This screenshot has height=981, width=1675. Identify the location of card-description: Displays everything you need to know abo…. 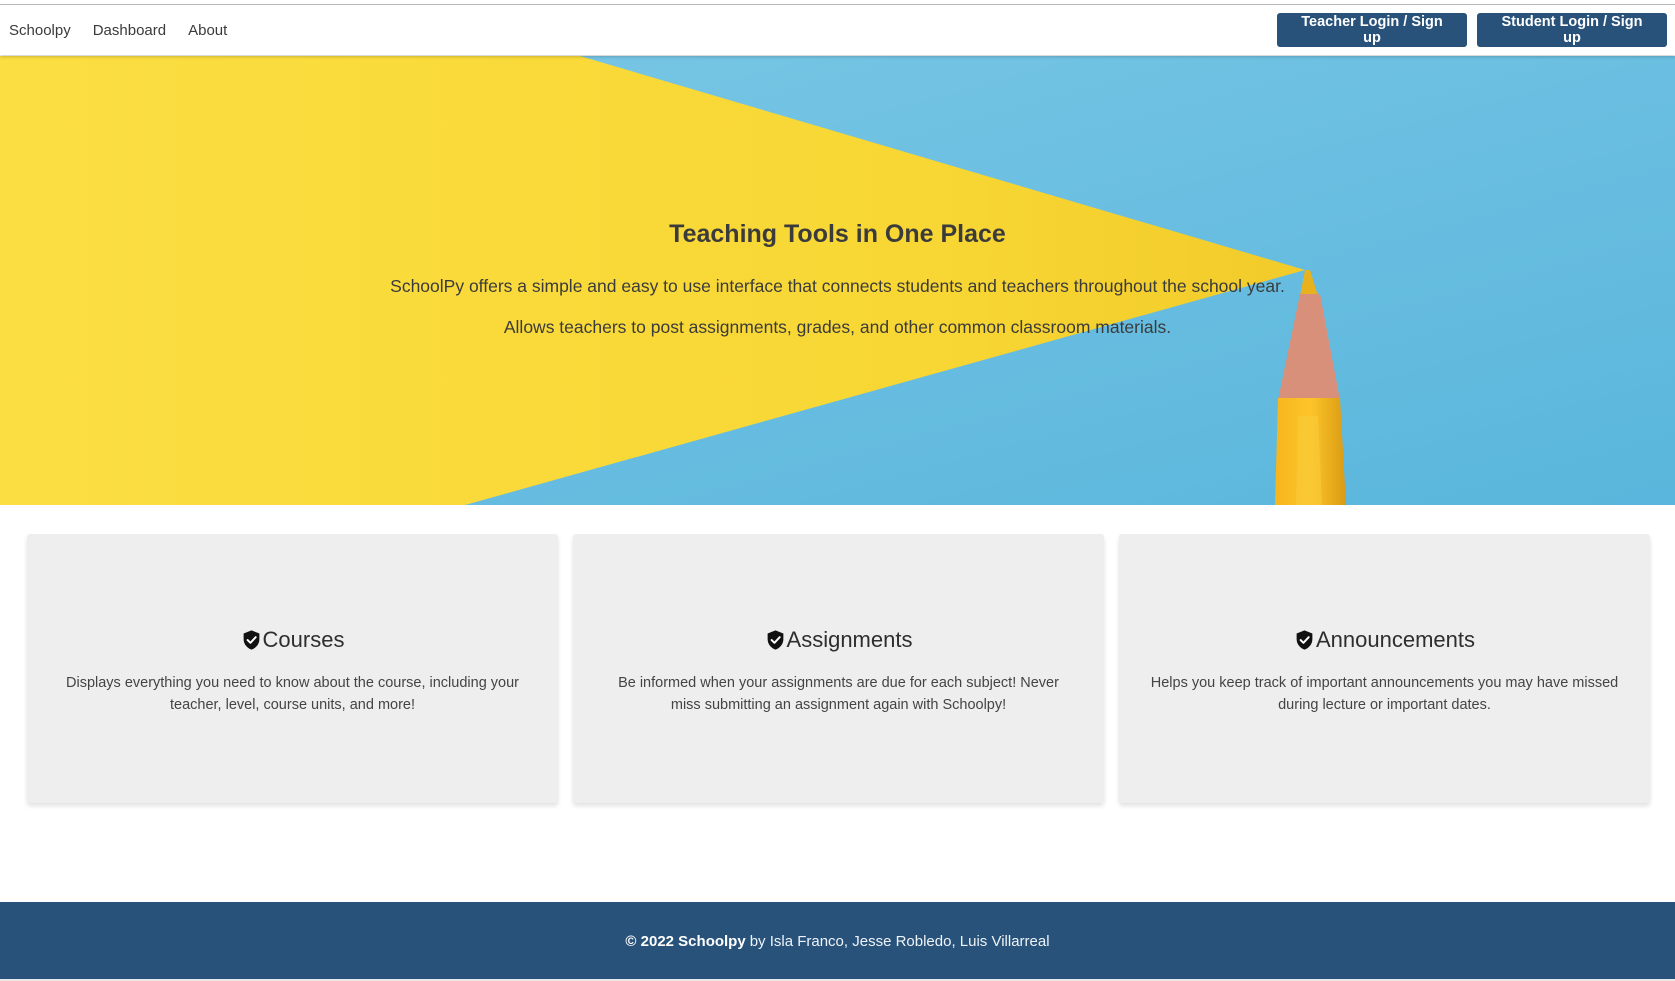
(292, 694).